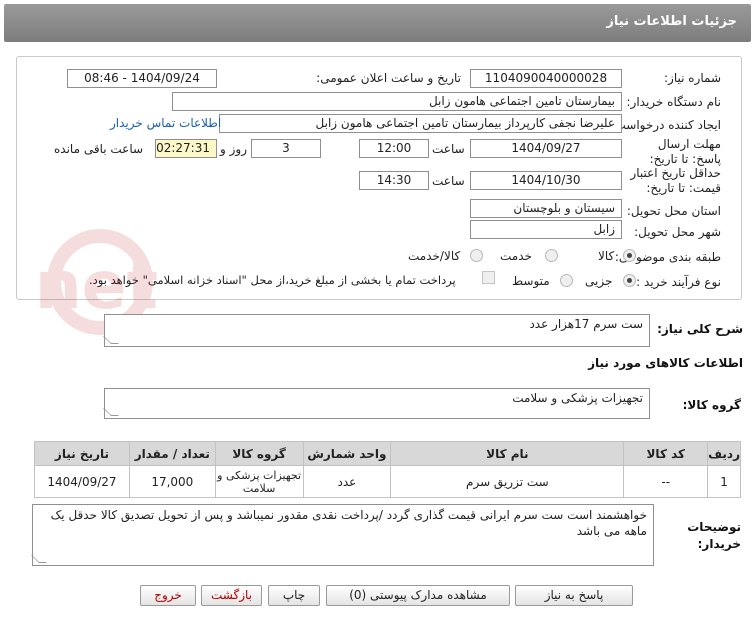  Describe the element at coordinates (724, 453) in the screenshot. I see `col-header-row-number: ردیف` at that location.